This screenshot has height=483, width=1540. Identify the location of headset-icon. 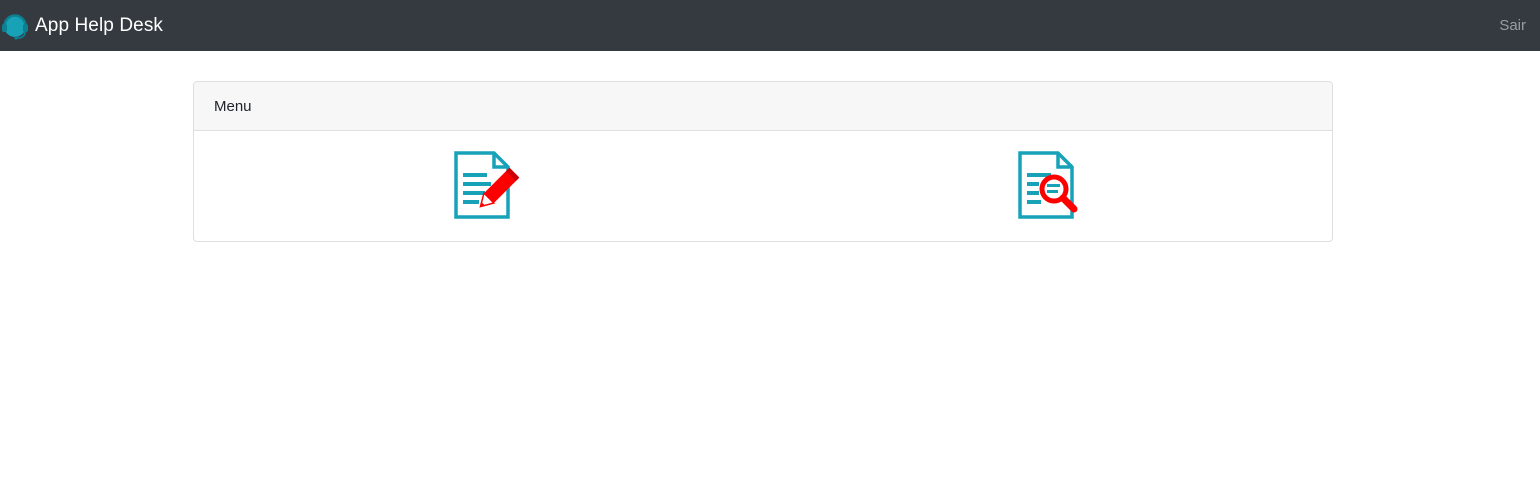
(15, 26).